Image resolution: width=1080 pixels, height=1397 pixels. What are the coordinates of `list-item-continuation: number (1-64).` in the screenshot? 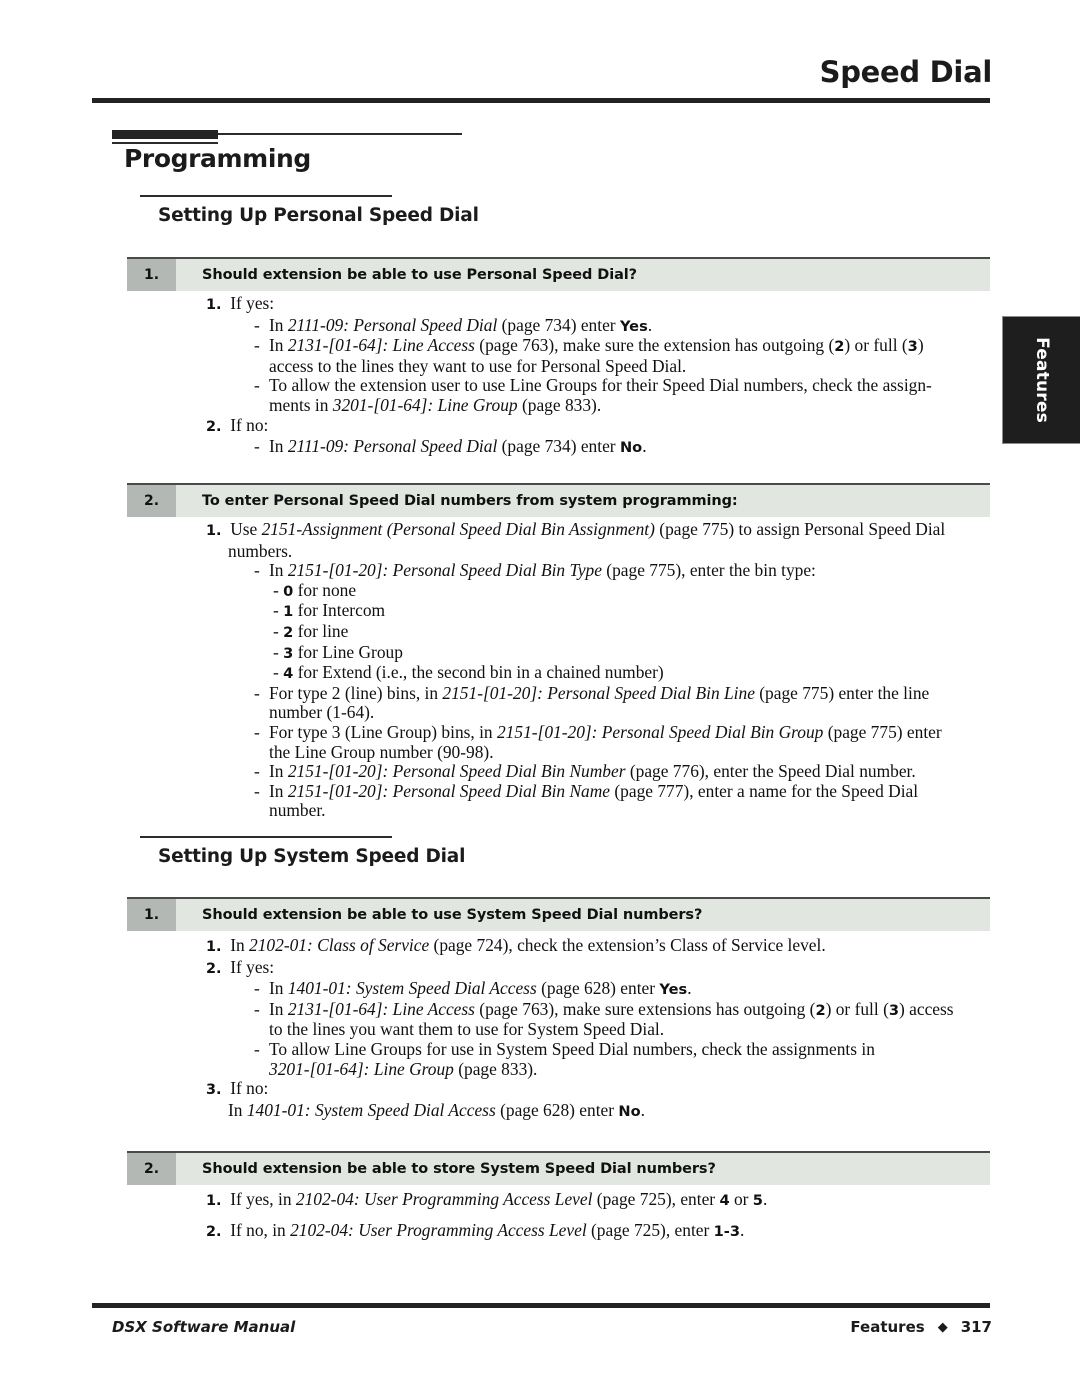 It's located at (322, 712).